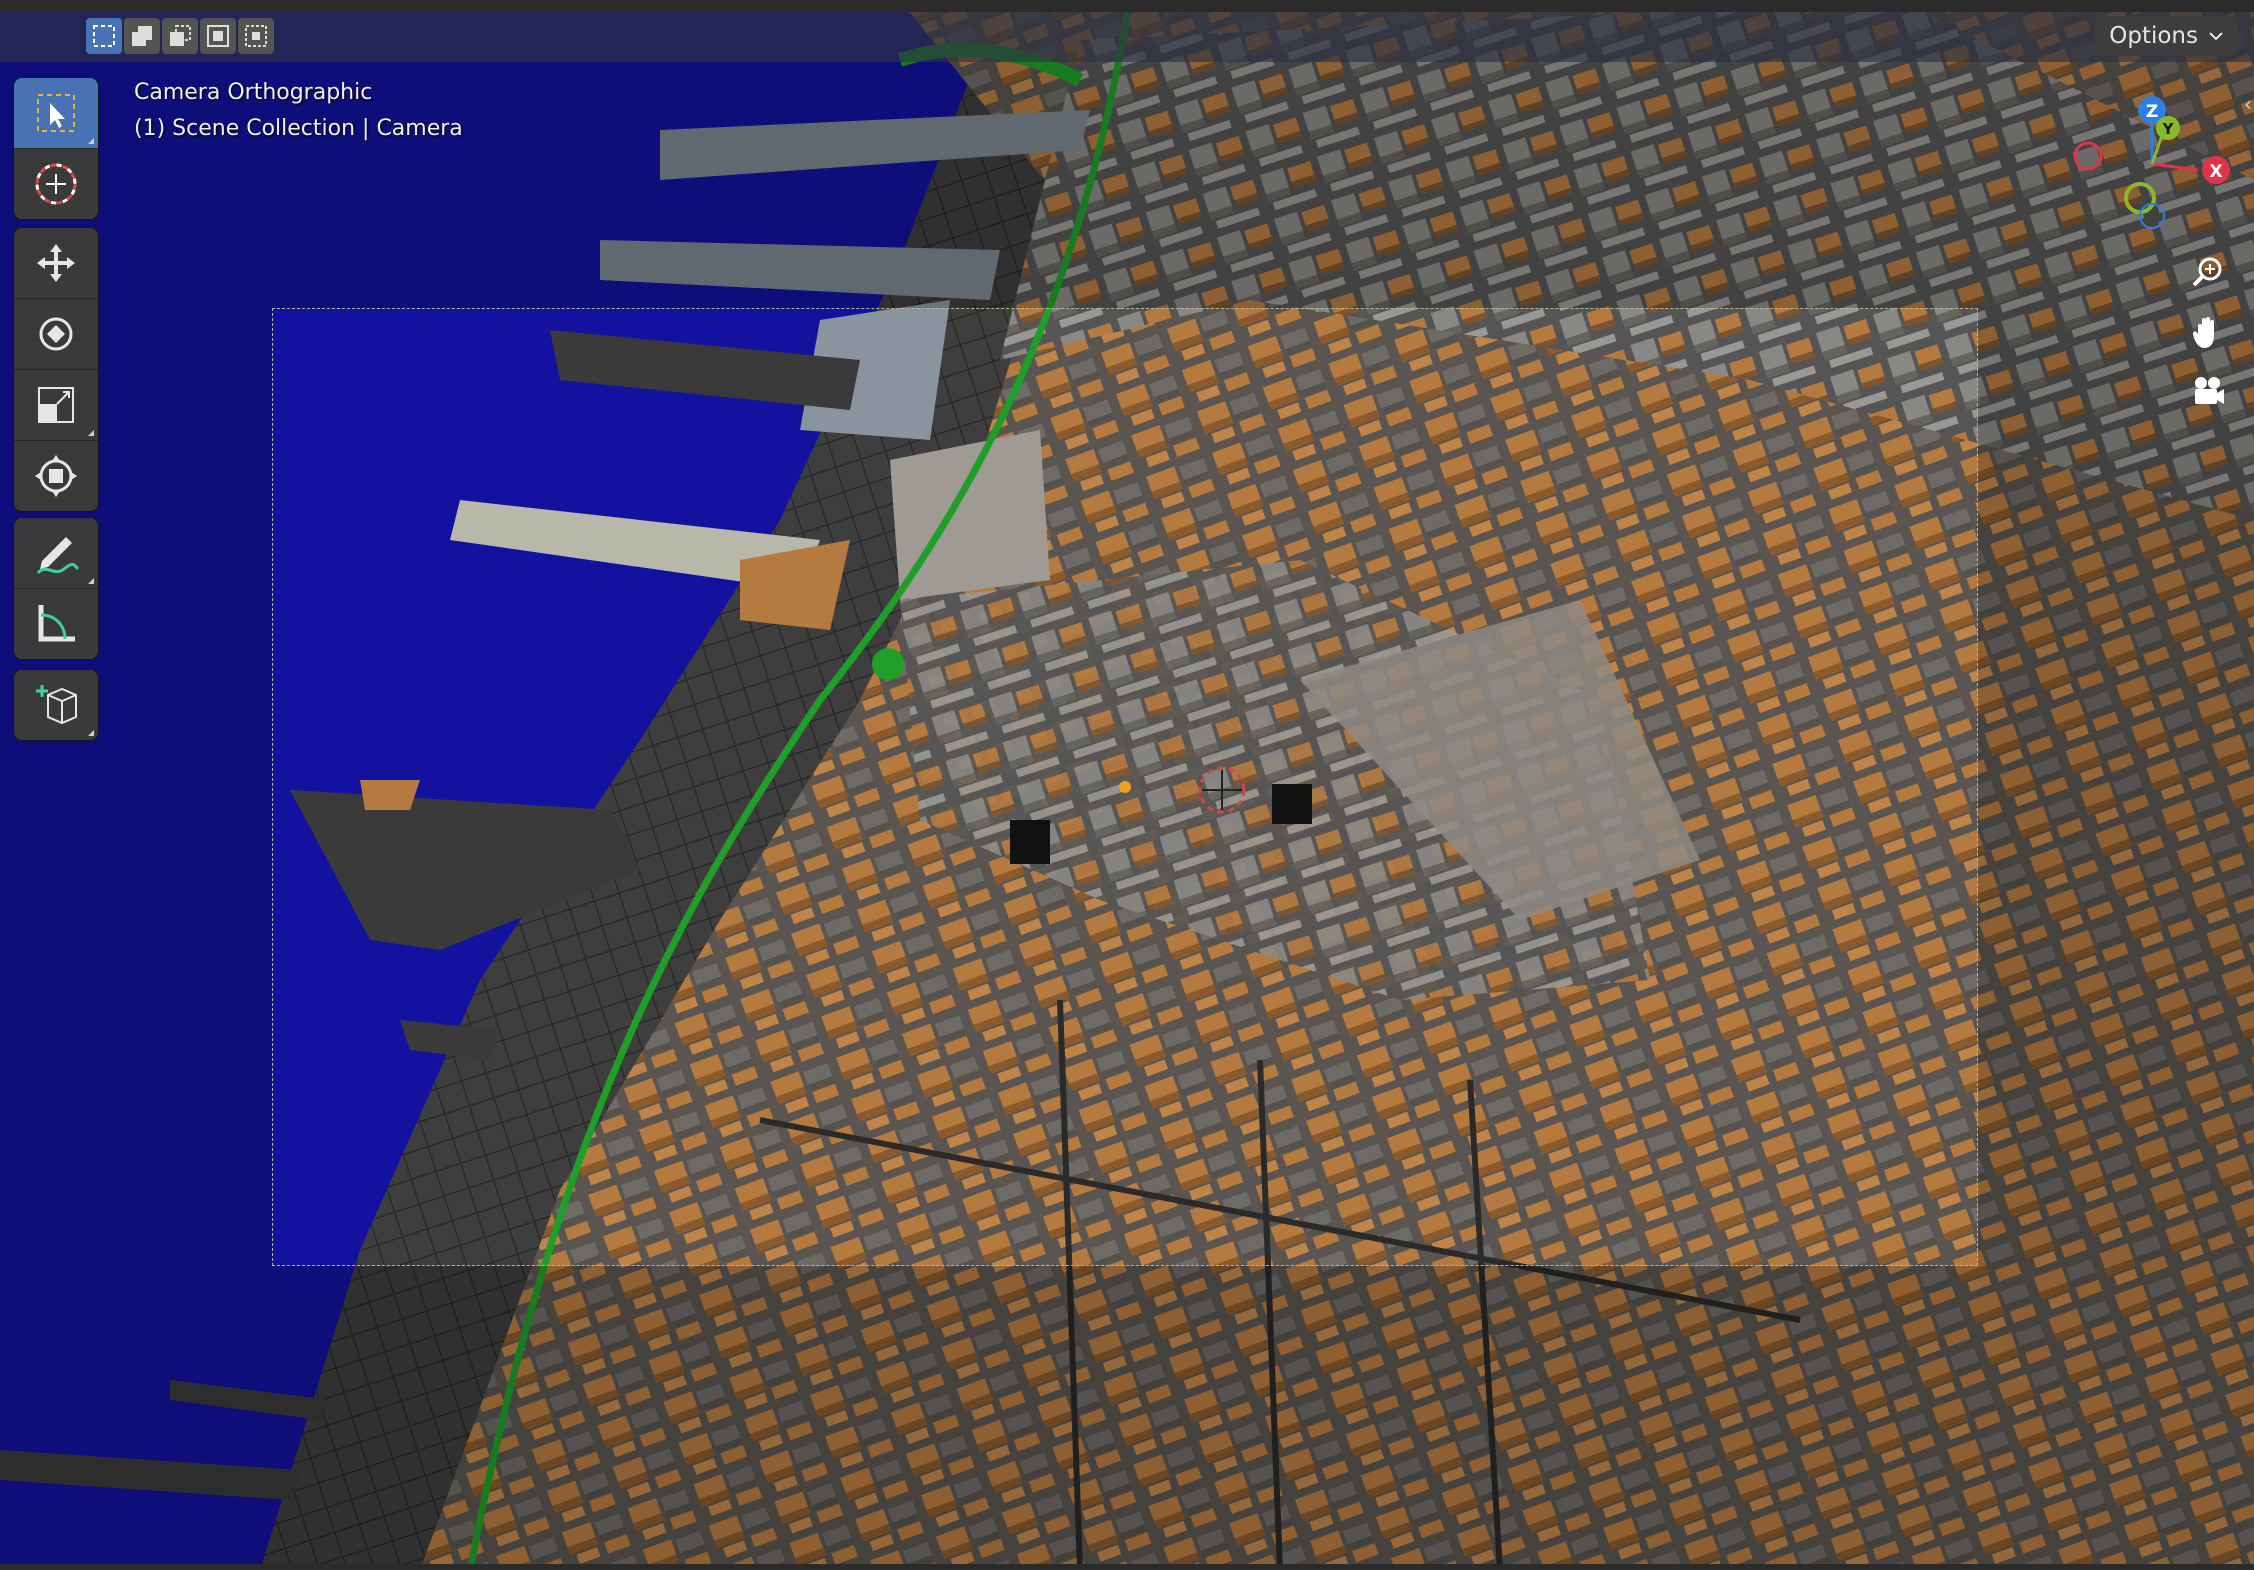 This screenshot has width=2254, height=1570. I want to click on select-extend-icon, so click(142, 36).